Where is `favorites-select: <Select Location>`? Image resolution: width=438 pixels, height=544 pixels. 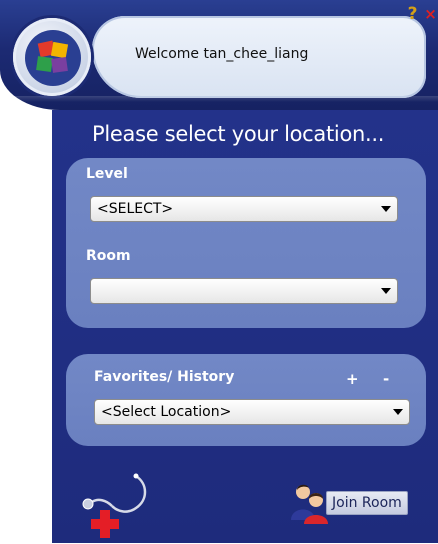
favorites-select: <Select Location> is located at coordinates (252, 412).